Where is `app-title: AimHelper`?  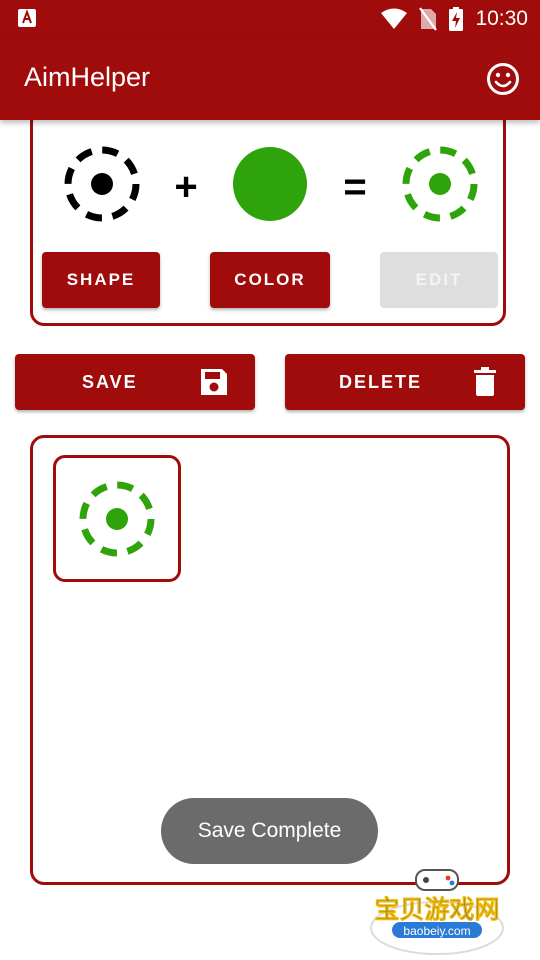 app-title: AimHelper is located at coordinates (87, 77).